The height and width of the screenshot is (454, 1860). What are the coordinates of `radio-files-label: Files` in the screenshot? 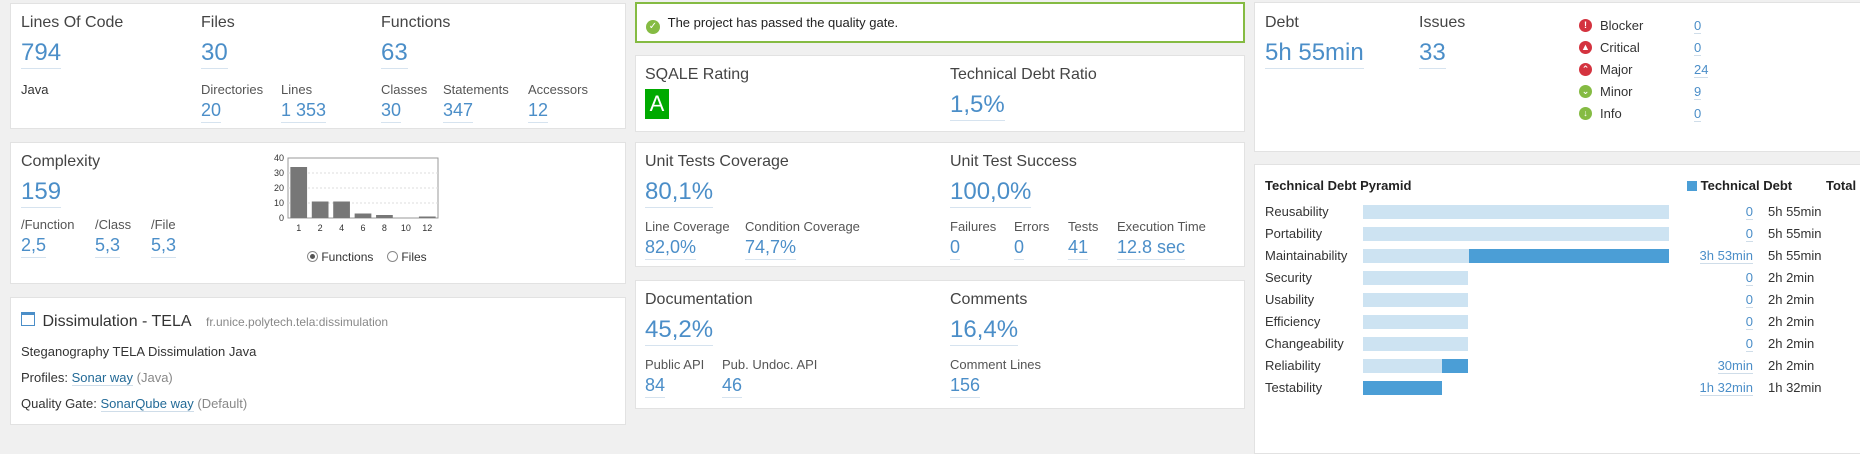 It's located at (414, 257).